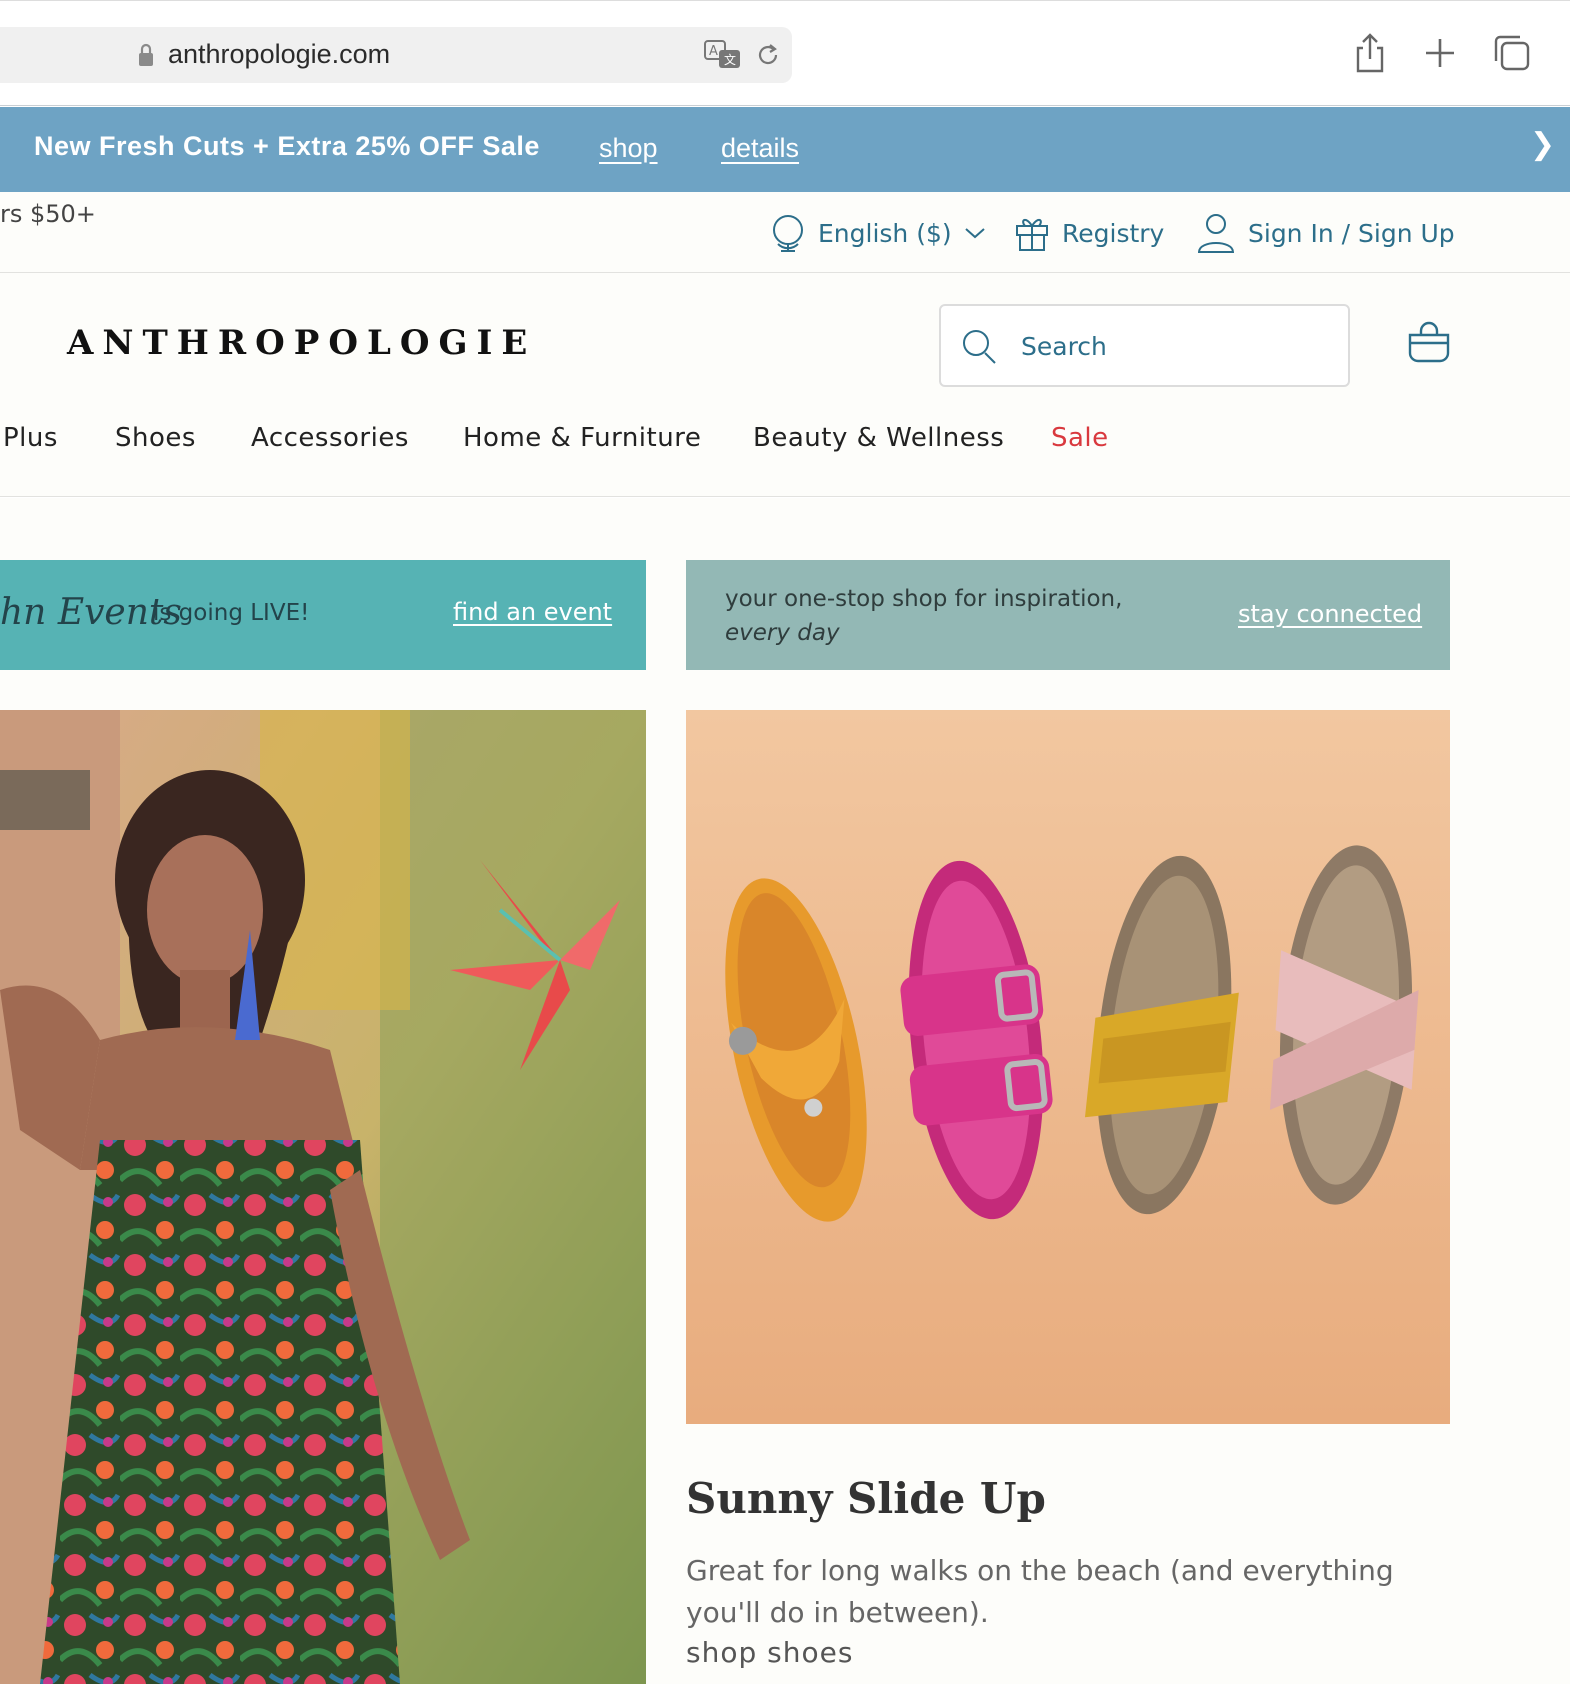  I want to click on translate-icon: A 文, so click(723, 55).